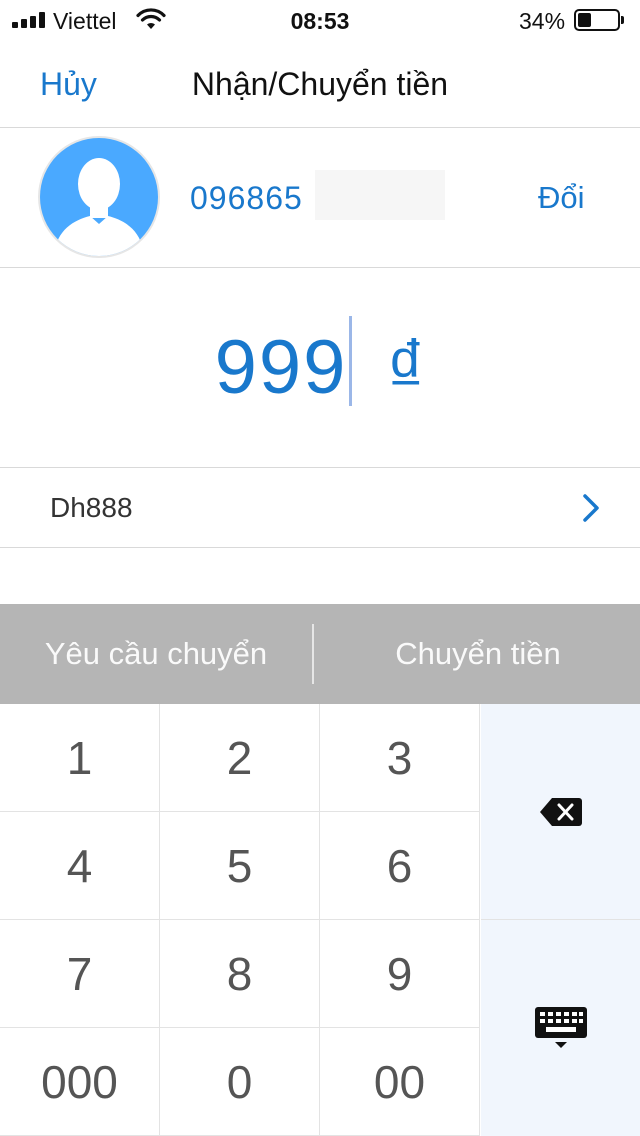 This screenshot has height=1136, width=640. What do you see at coordinates (584, 20) in the screenshot?
I see `battery-level-fill` at bounding box center [584, 20].